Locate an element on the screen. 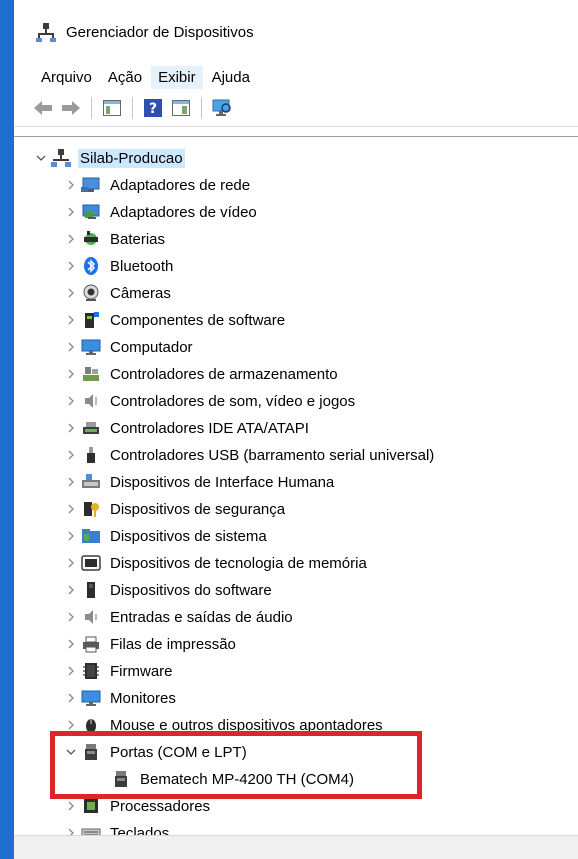  tree-node-computador: Computador is located at coordinates (128, 347).